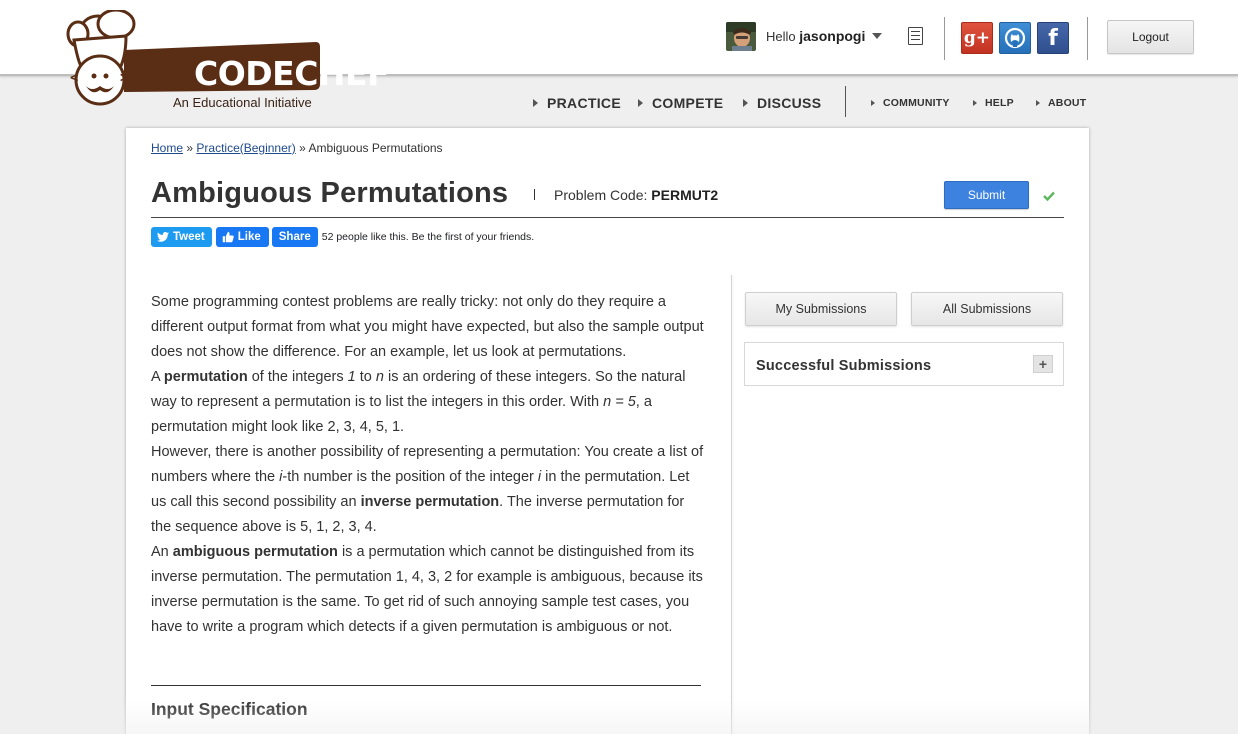  What do you see at coordinates (228, 237) in the screenshot?
I see `thumbs-up-icon` at bounding box center [228, 237].